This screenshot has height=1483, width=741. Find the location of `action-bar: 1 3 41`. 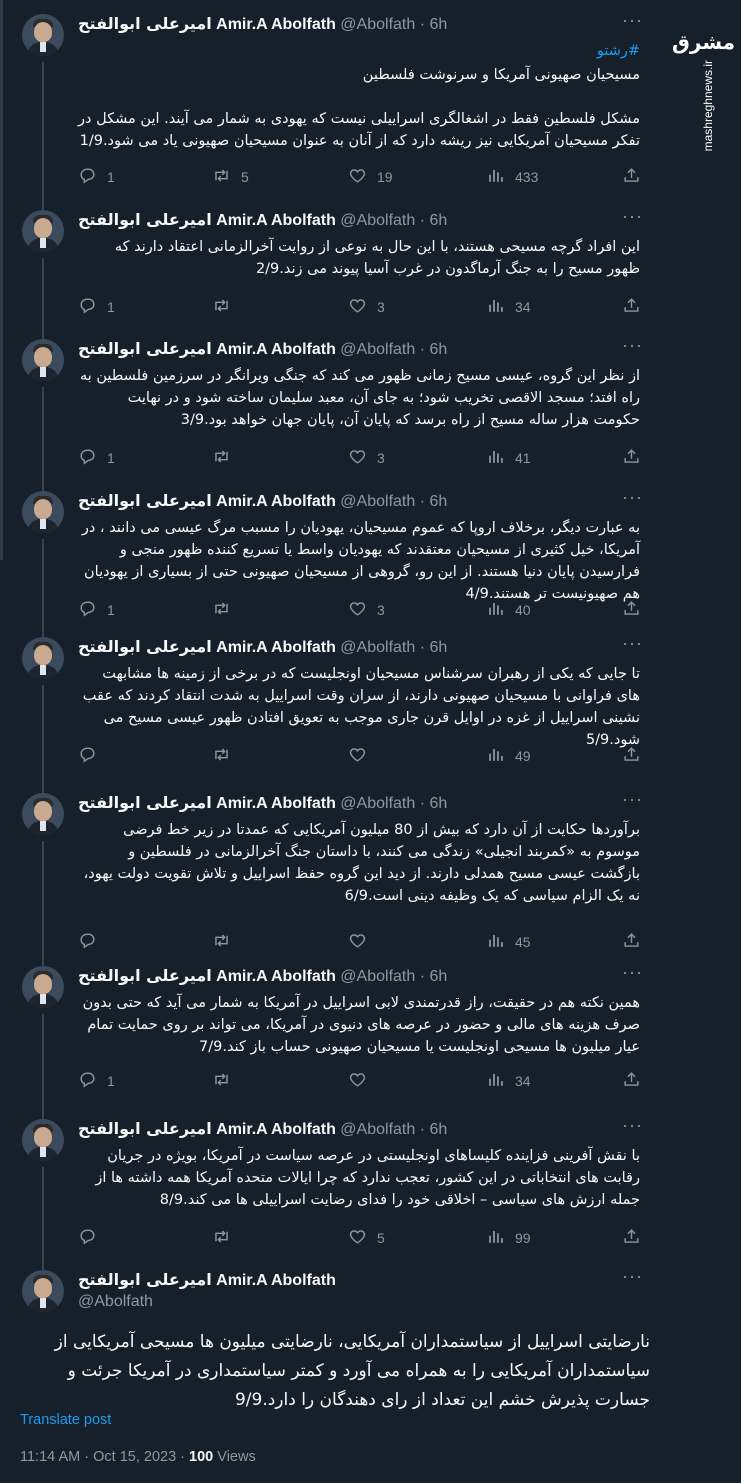

action-bar: 1 3 41 is located at coordinates (363, 457).